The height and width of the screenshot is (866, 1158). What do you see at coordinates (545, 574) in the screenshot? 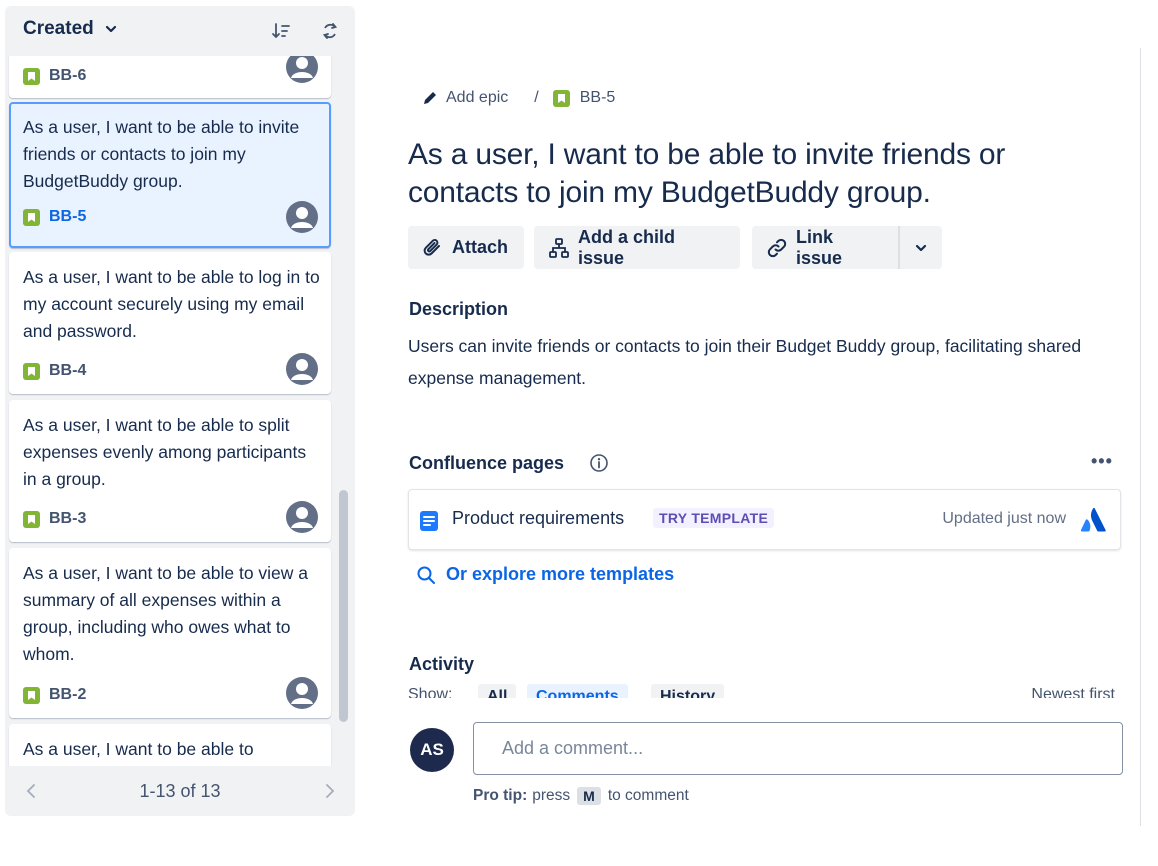
I see `explore-templates-link: Or explore more templates` at bounding box center [545, 574].